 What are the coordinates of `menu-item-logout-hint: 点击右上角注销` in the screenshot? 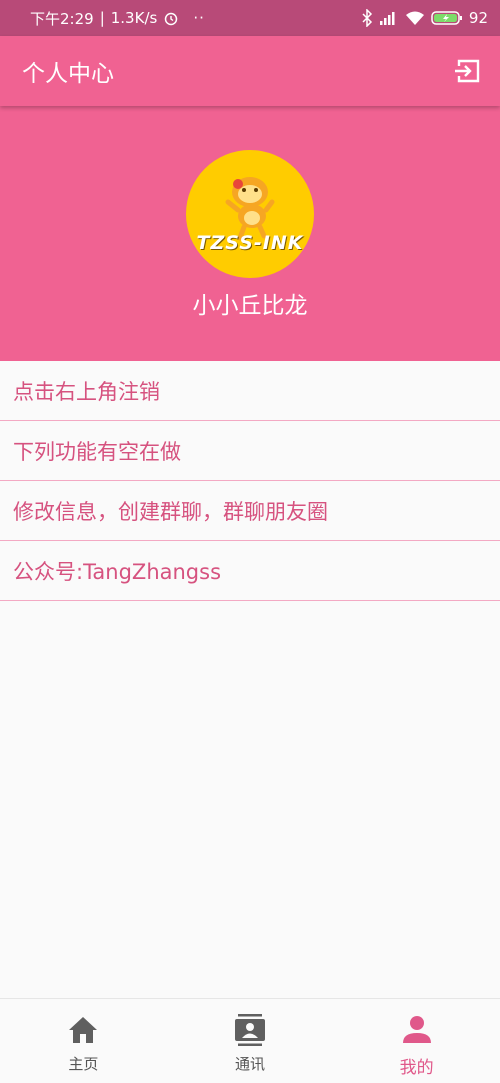 It's located at (250, 391).